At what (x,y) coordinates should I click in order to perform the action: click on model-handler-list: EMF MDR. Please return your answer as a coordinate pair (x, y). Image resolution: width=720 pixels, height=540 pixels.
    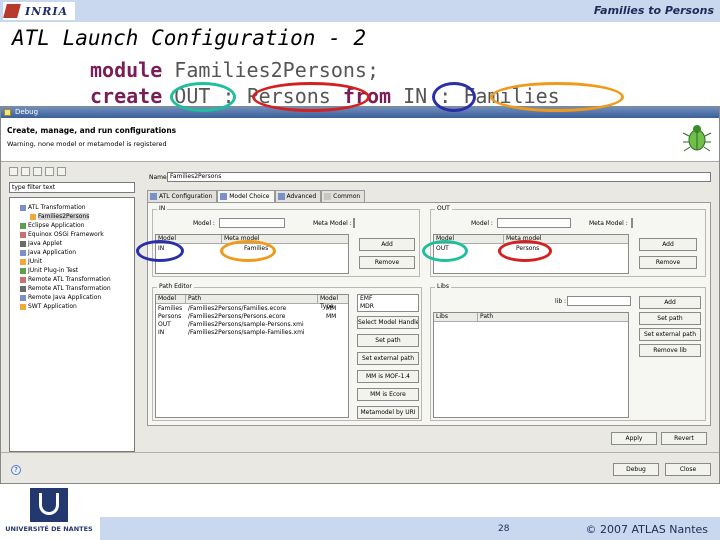
    Looking at the image, I should click on (388, 303).